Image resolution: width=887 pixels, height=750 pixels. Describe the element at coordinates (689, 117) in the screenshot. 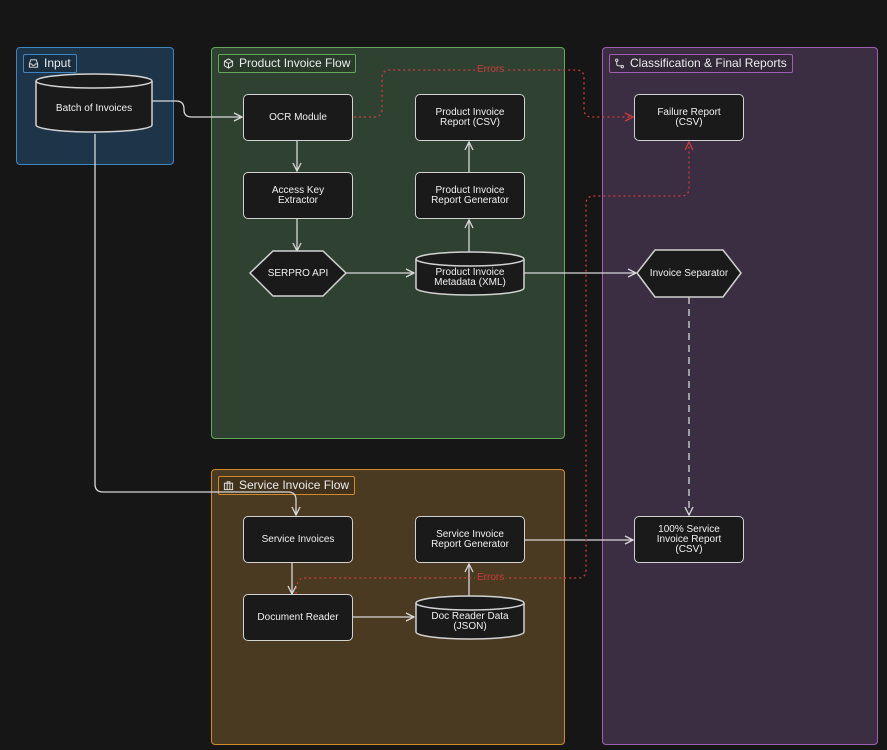

I see `failure-report-node: Failure Report (CSV)` at that location.